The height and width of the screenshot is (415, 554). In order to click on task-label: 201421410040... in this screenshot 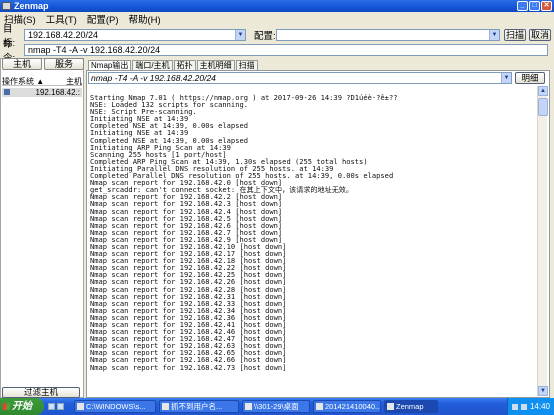, I will do `click(353, 406)`.